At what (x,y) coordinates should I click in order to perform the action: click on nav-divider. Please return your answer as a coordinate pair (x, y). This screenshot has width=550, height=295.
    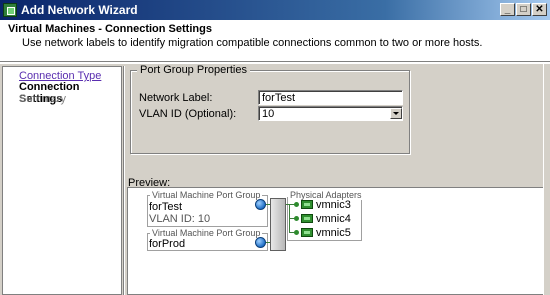
    Looking at the image, I should click on (124, 180).